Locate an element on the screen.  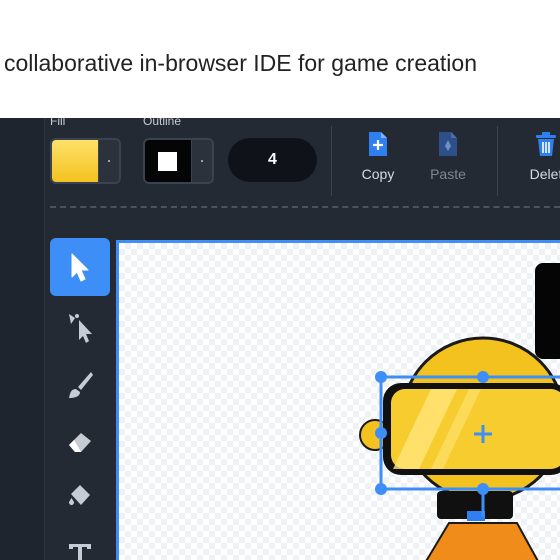
eraser-icon is located at coordinates (80, 442).